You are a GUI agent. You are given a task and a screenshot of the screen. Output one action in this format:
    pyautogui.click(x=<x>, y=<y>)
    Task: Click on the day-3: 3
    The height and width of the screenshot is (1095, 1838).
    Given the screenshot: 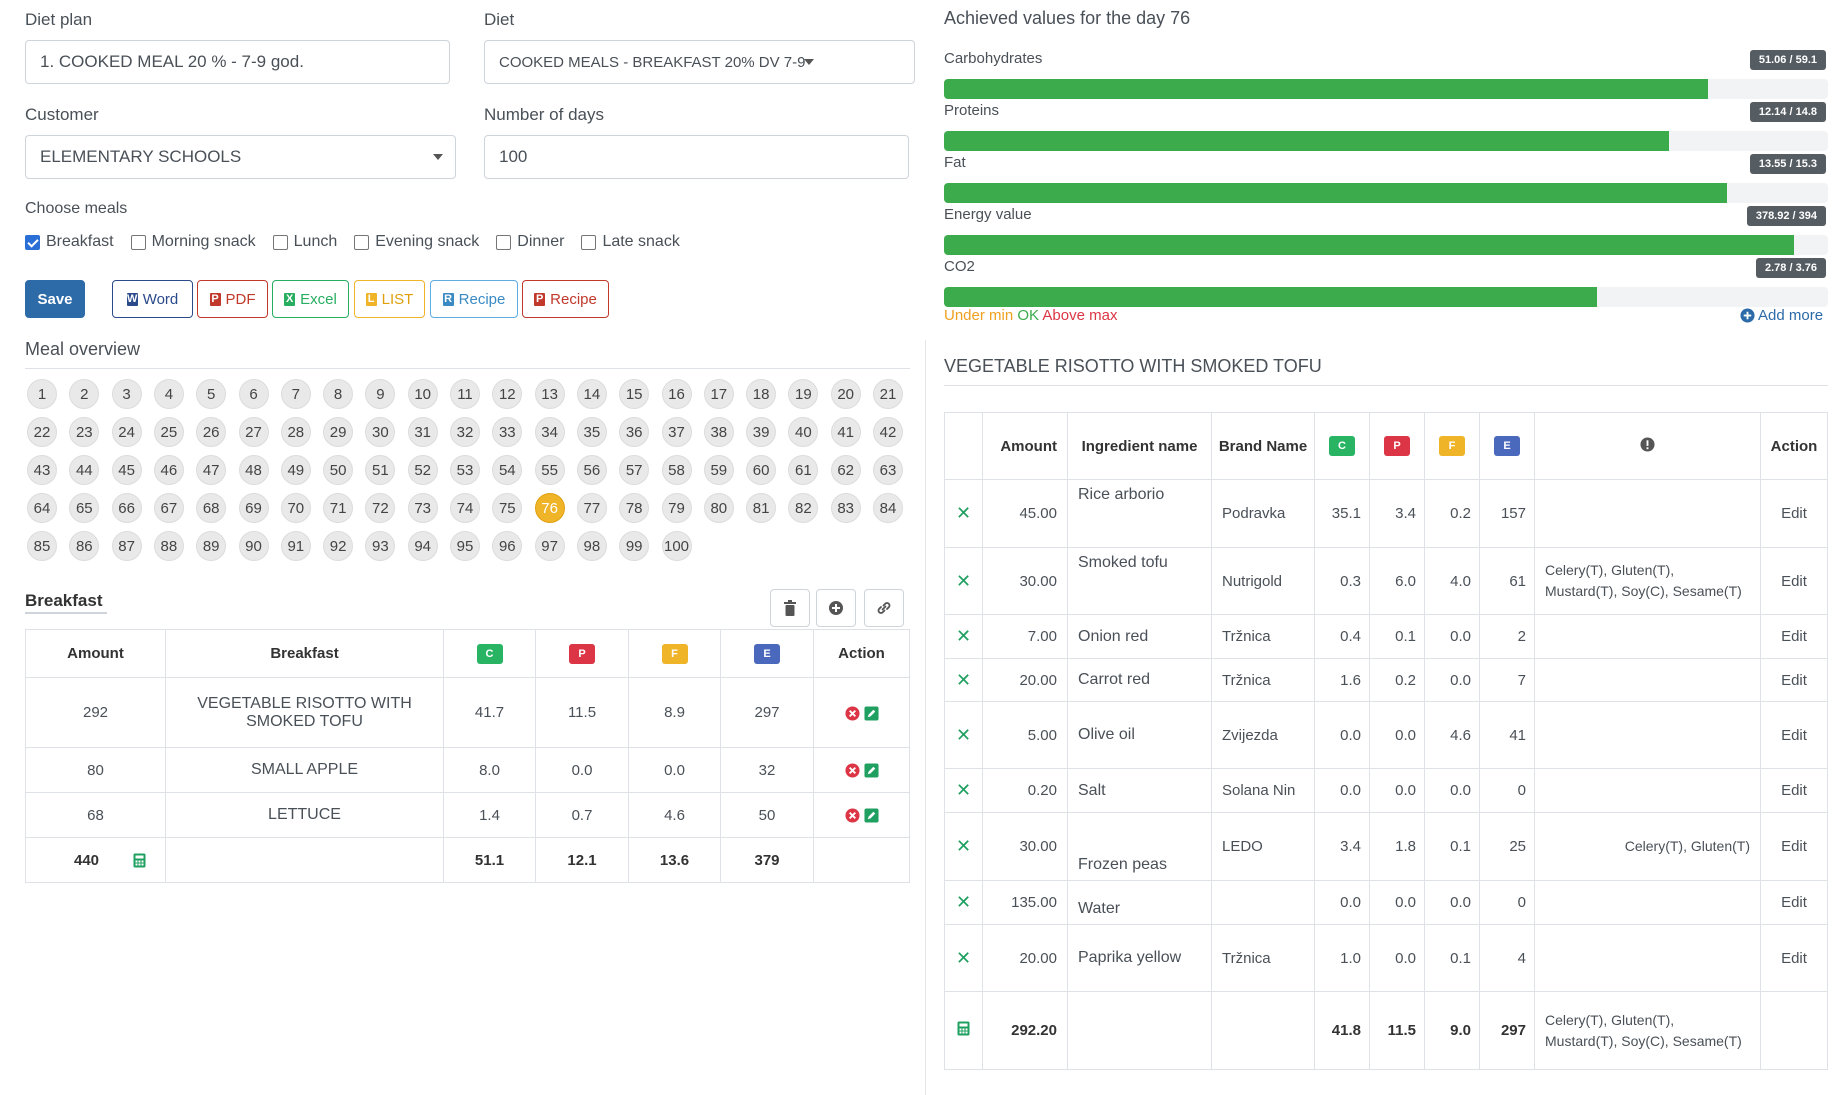 What is the action you would take?
    pyautogui.click(x=126, y=394)
    